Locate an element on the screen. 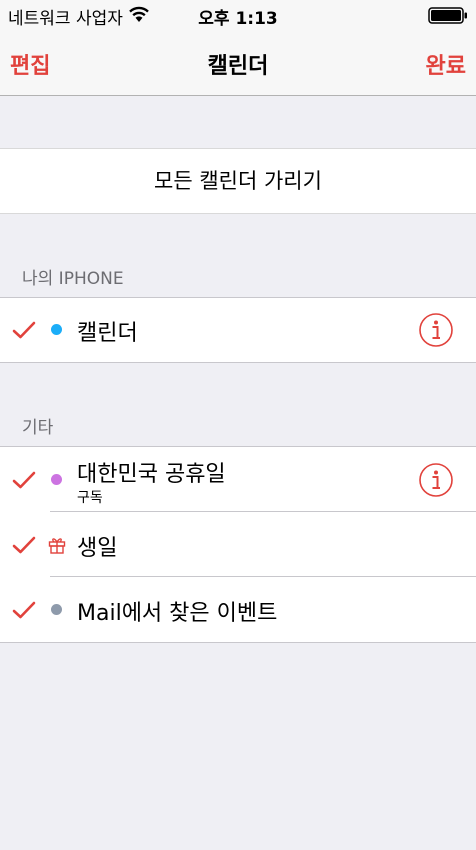  hide-all-calendars-button: 모든 캘린더 가리기 is located at coordinates (238, 181).